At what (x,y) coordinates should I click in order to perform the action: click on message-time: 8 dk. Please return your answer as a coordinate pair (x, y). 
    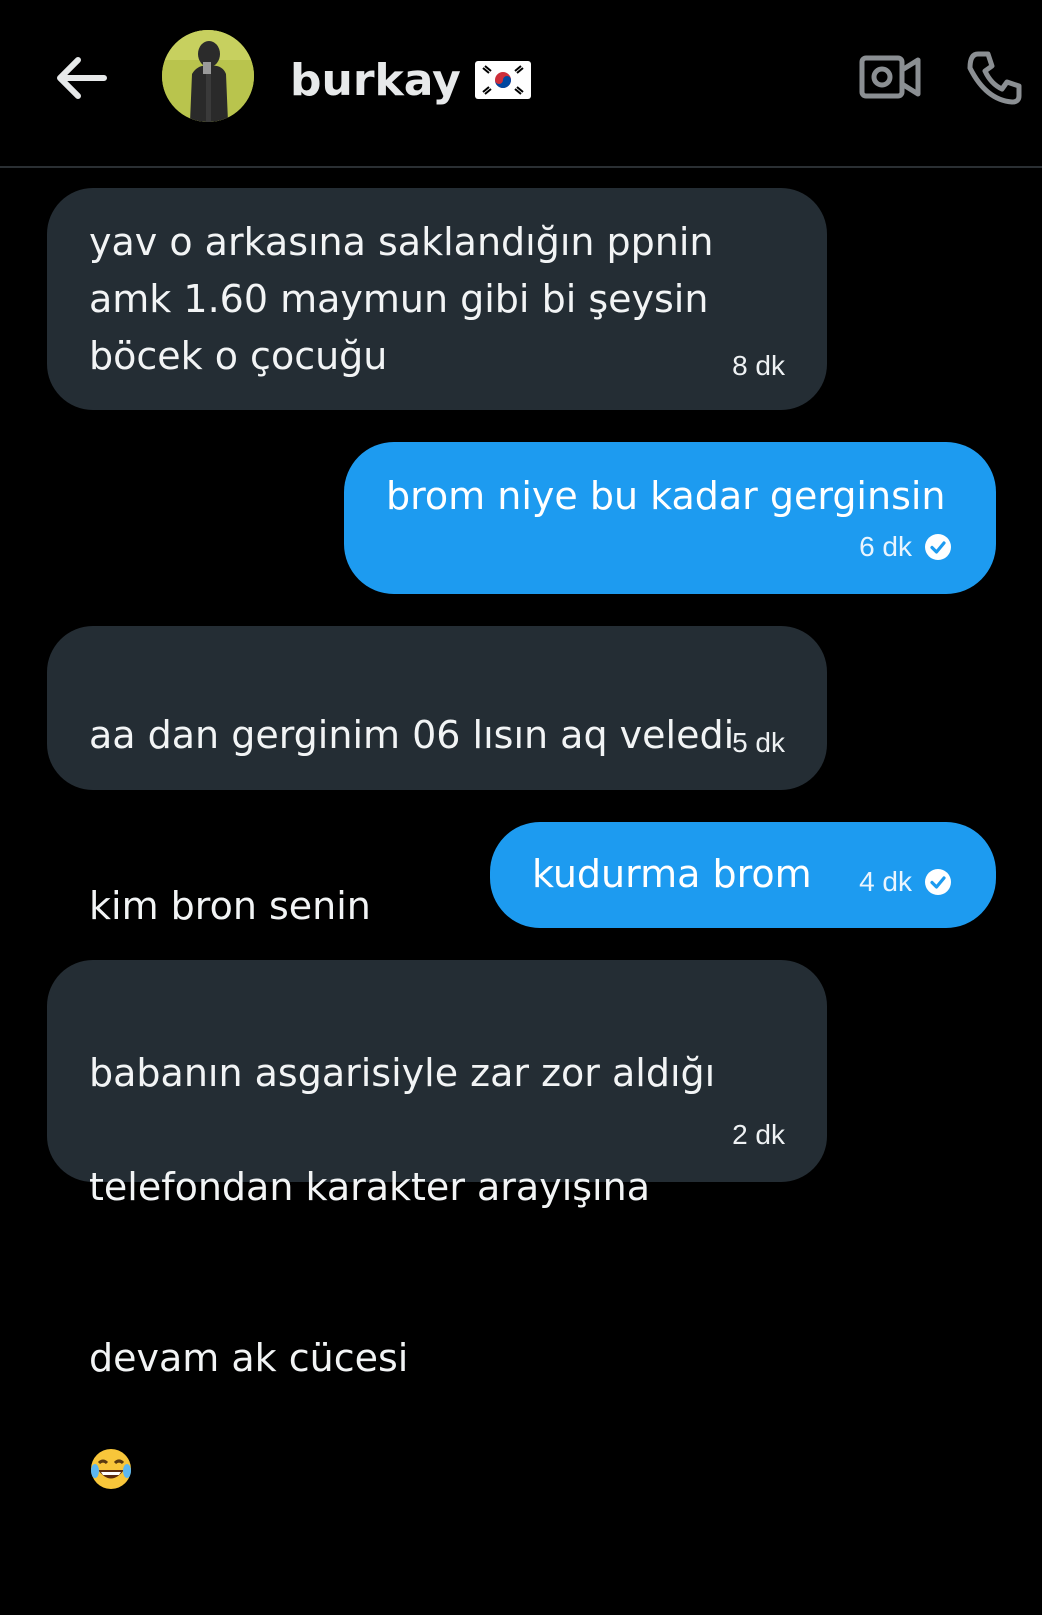
    Looking at the image, I should click on (758, 366).